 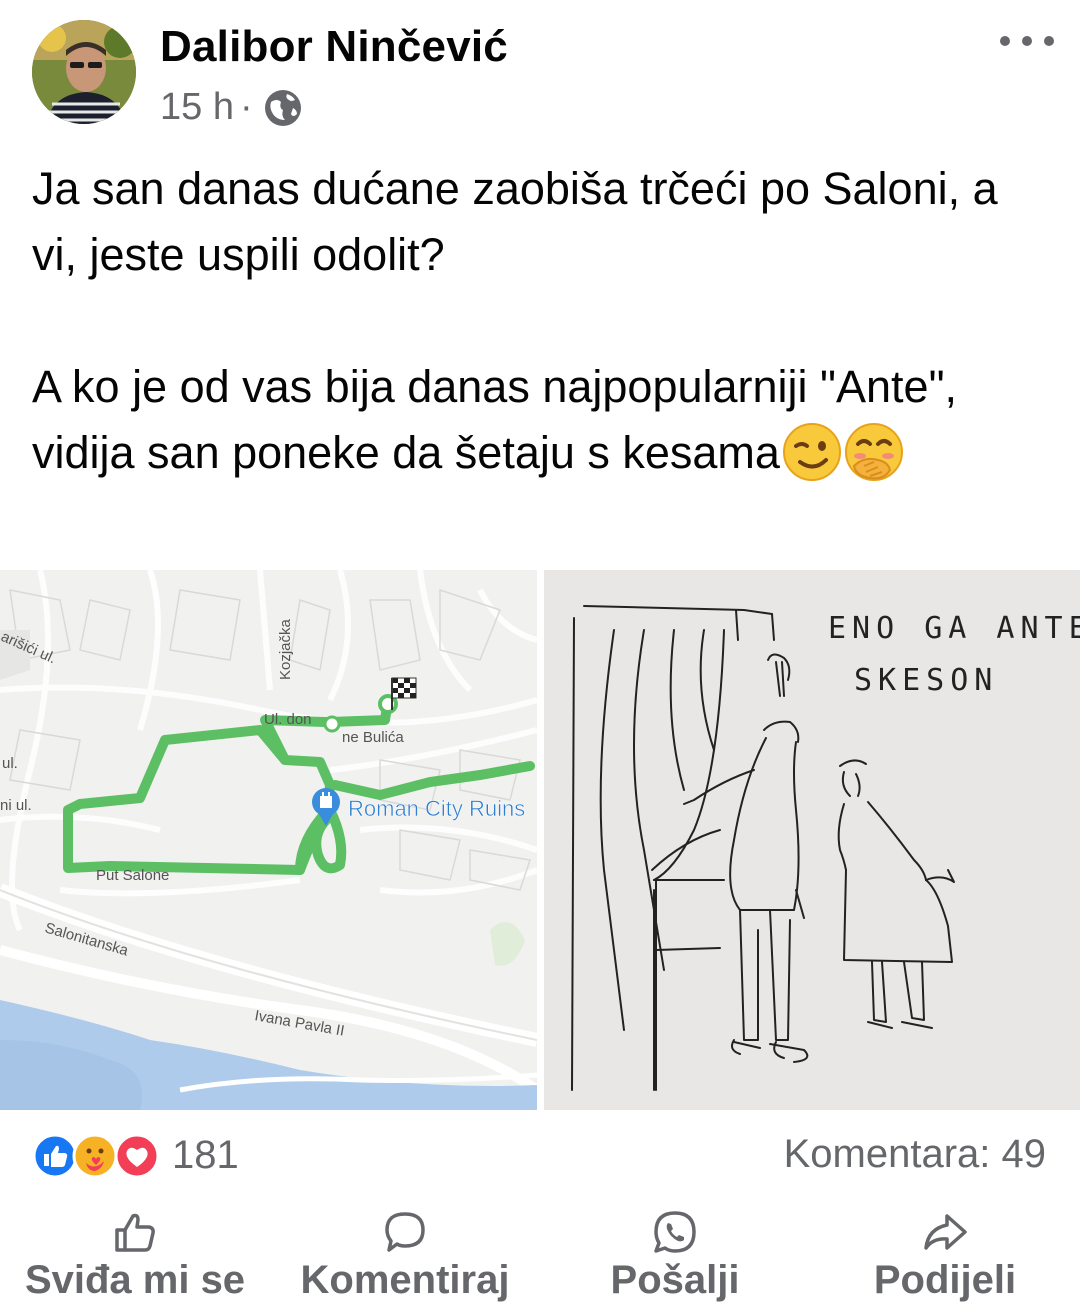 What do you see at coordinates (285, 649) in the screenshot?
I see `map-label-kozjacka: Kozjačka` at bounding box center [285, 649].